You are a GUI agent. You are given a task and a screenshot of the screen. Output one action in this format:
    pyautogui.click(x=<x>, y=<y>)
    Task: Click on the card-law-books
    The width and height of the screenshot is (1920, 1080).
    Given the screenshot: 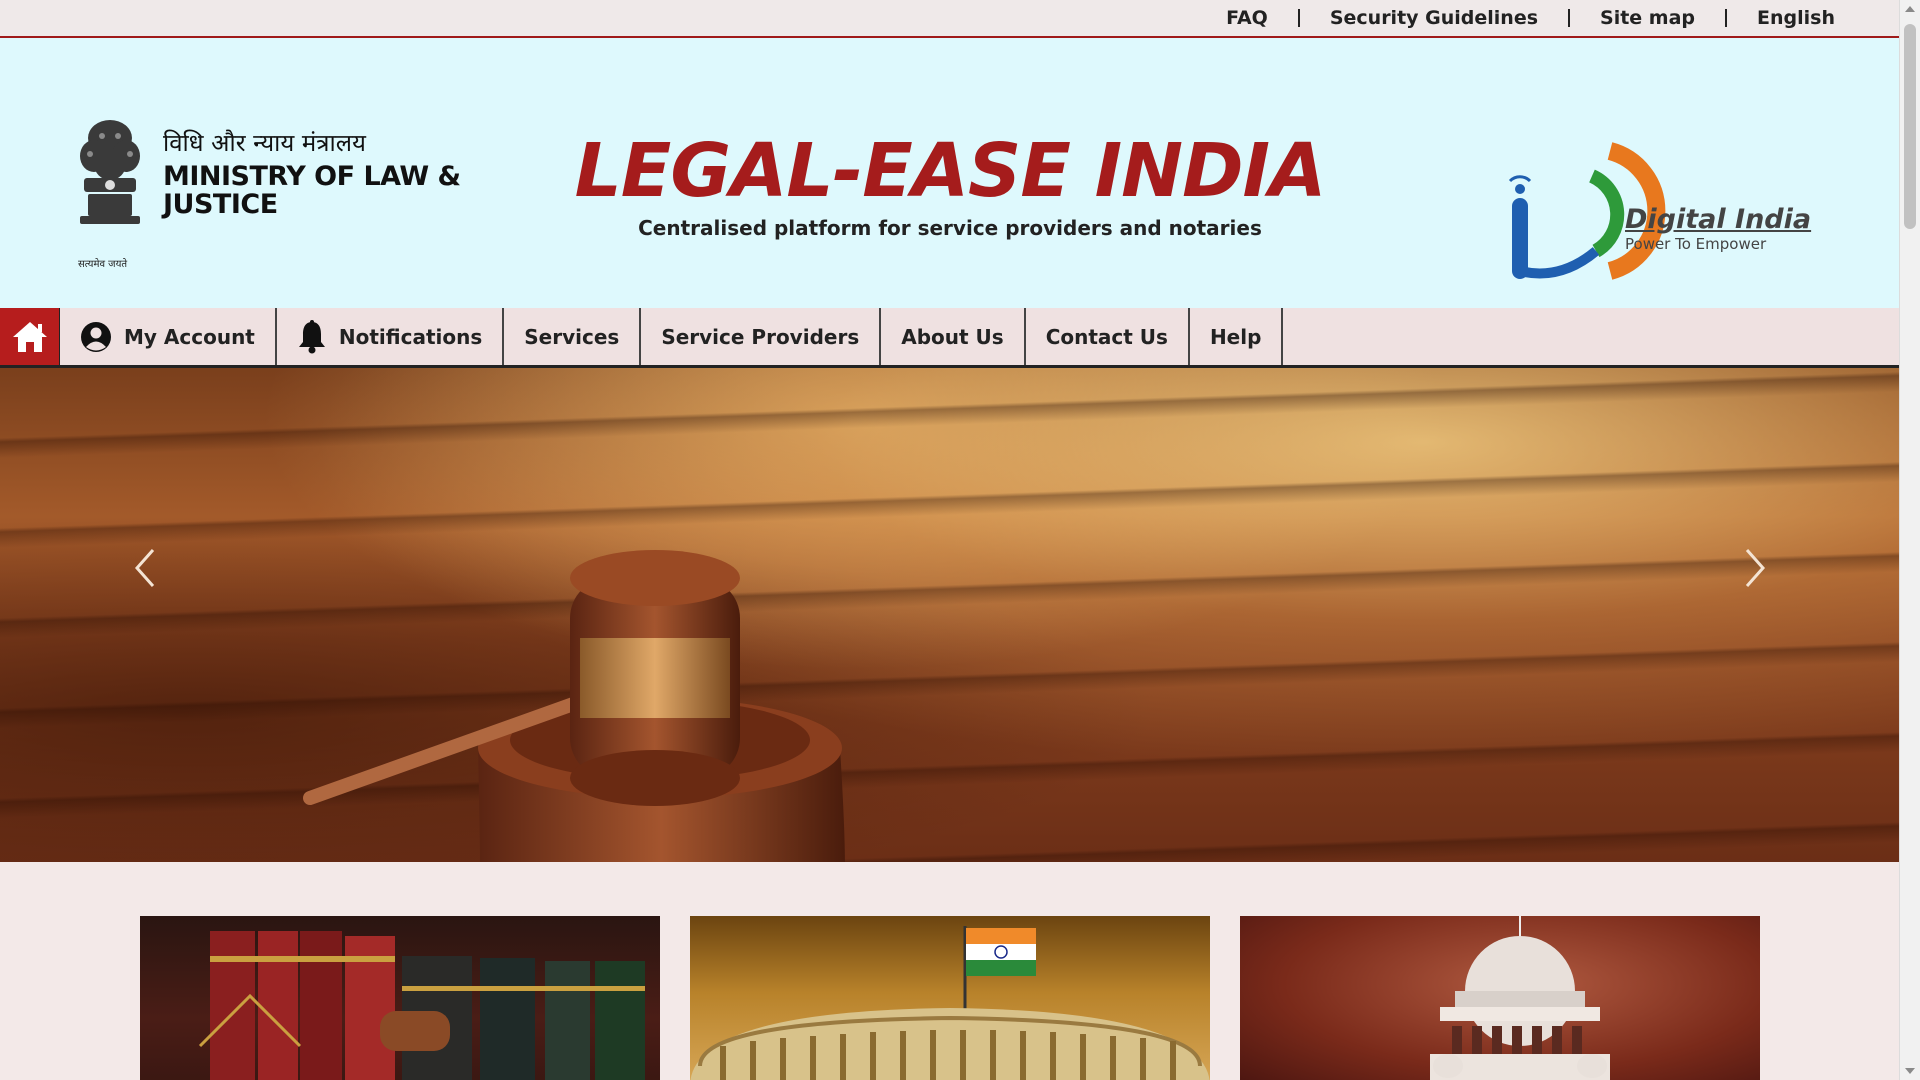 What is the action you would take?
    pyautogui.click(x=400, y=998)
    